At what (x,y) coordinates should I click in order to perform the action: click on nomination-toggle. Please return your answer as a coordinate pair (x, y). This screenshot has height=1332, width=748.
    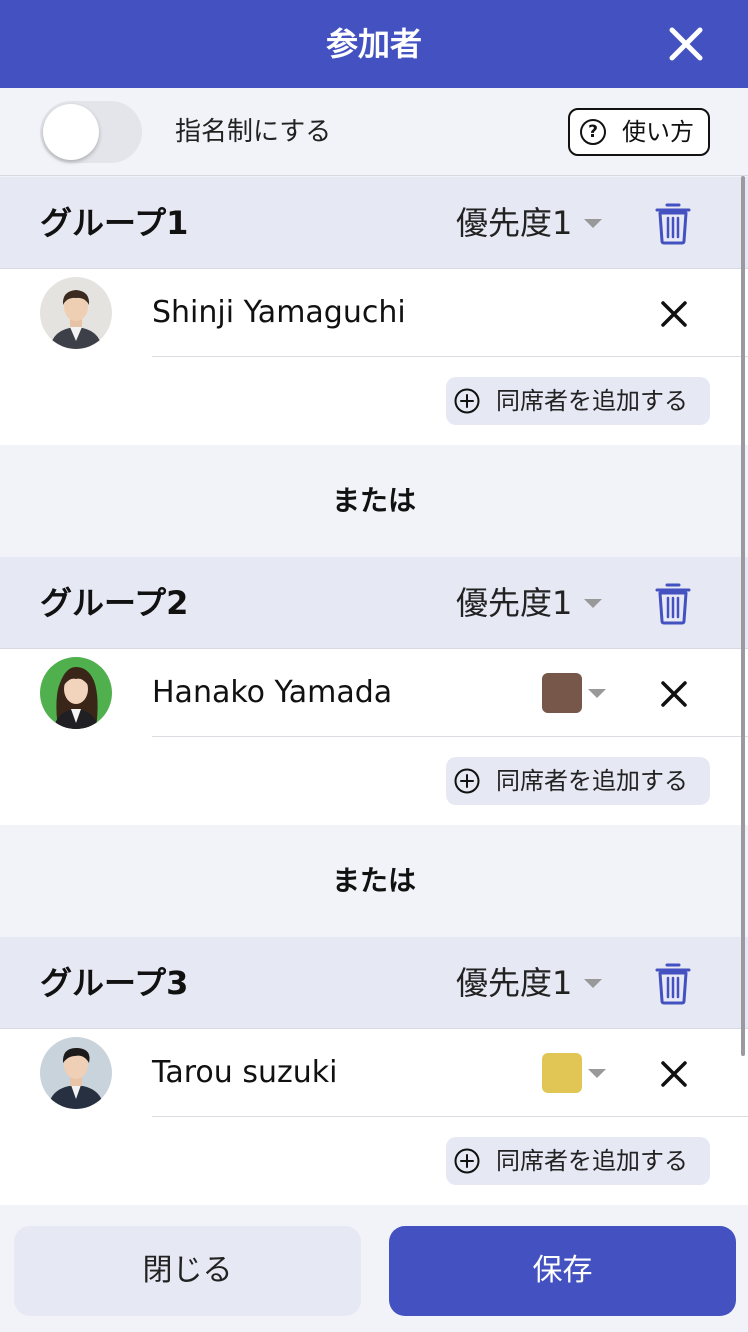
    Looking at the image, I should click on (91, 132).